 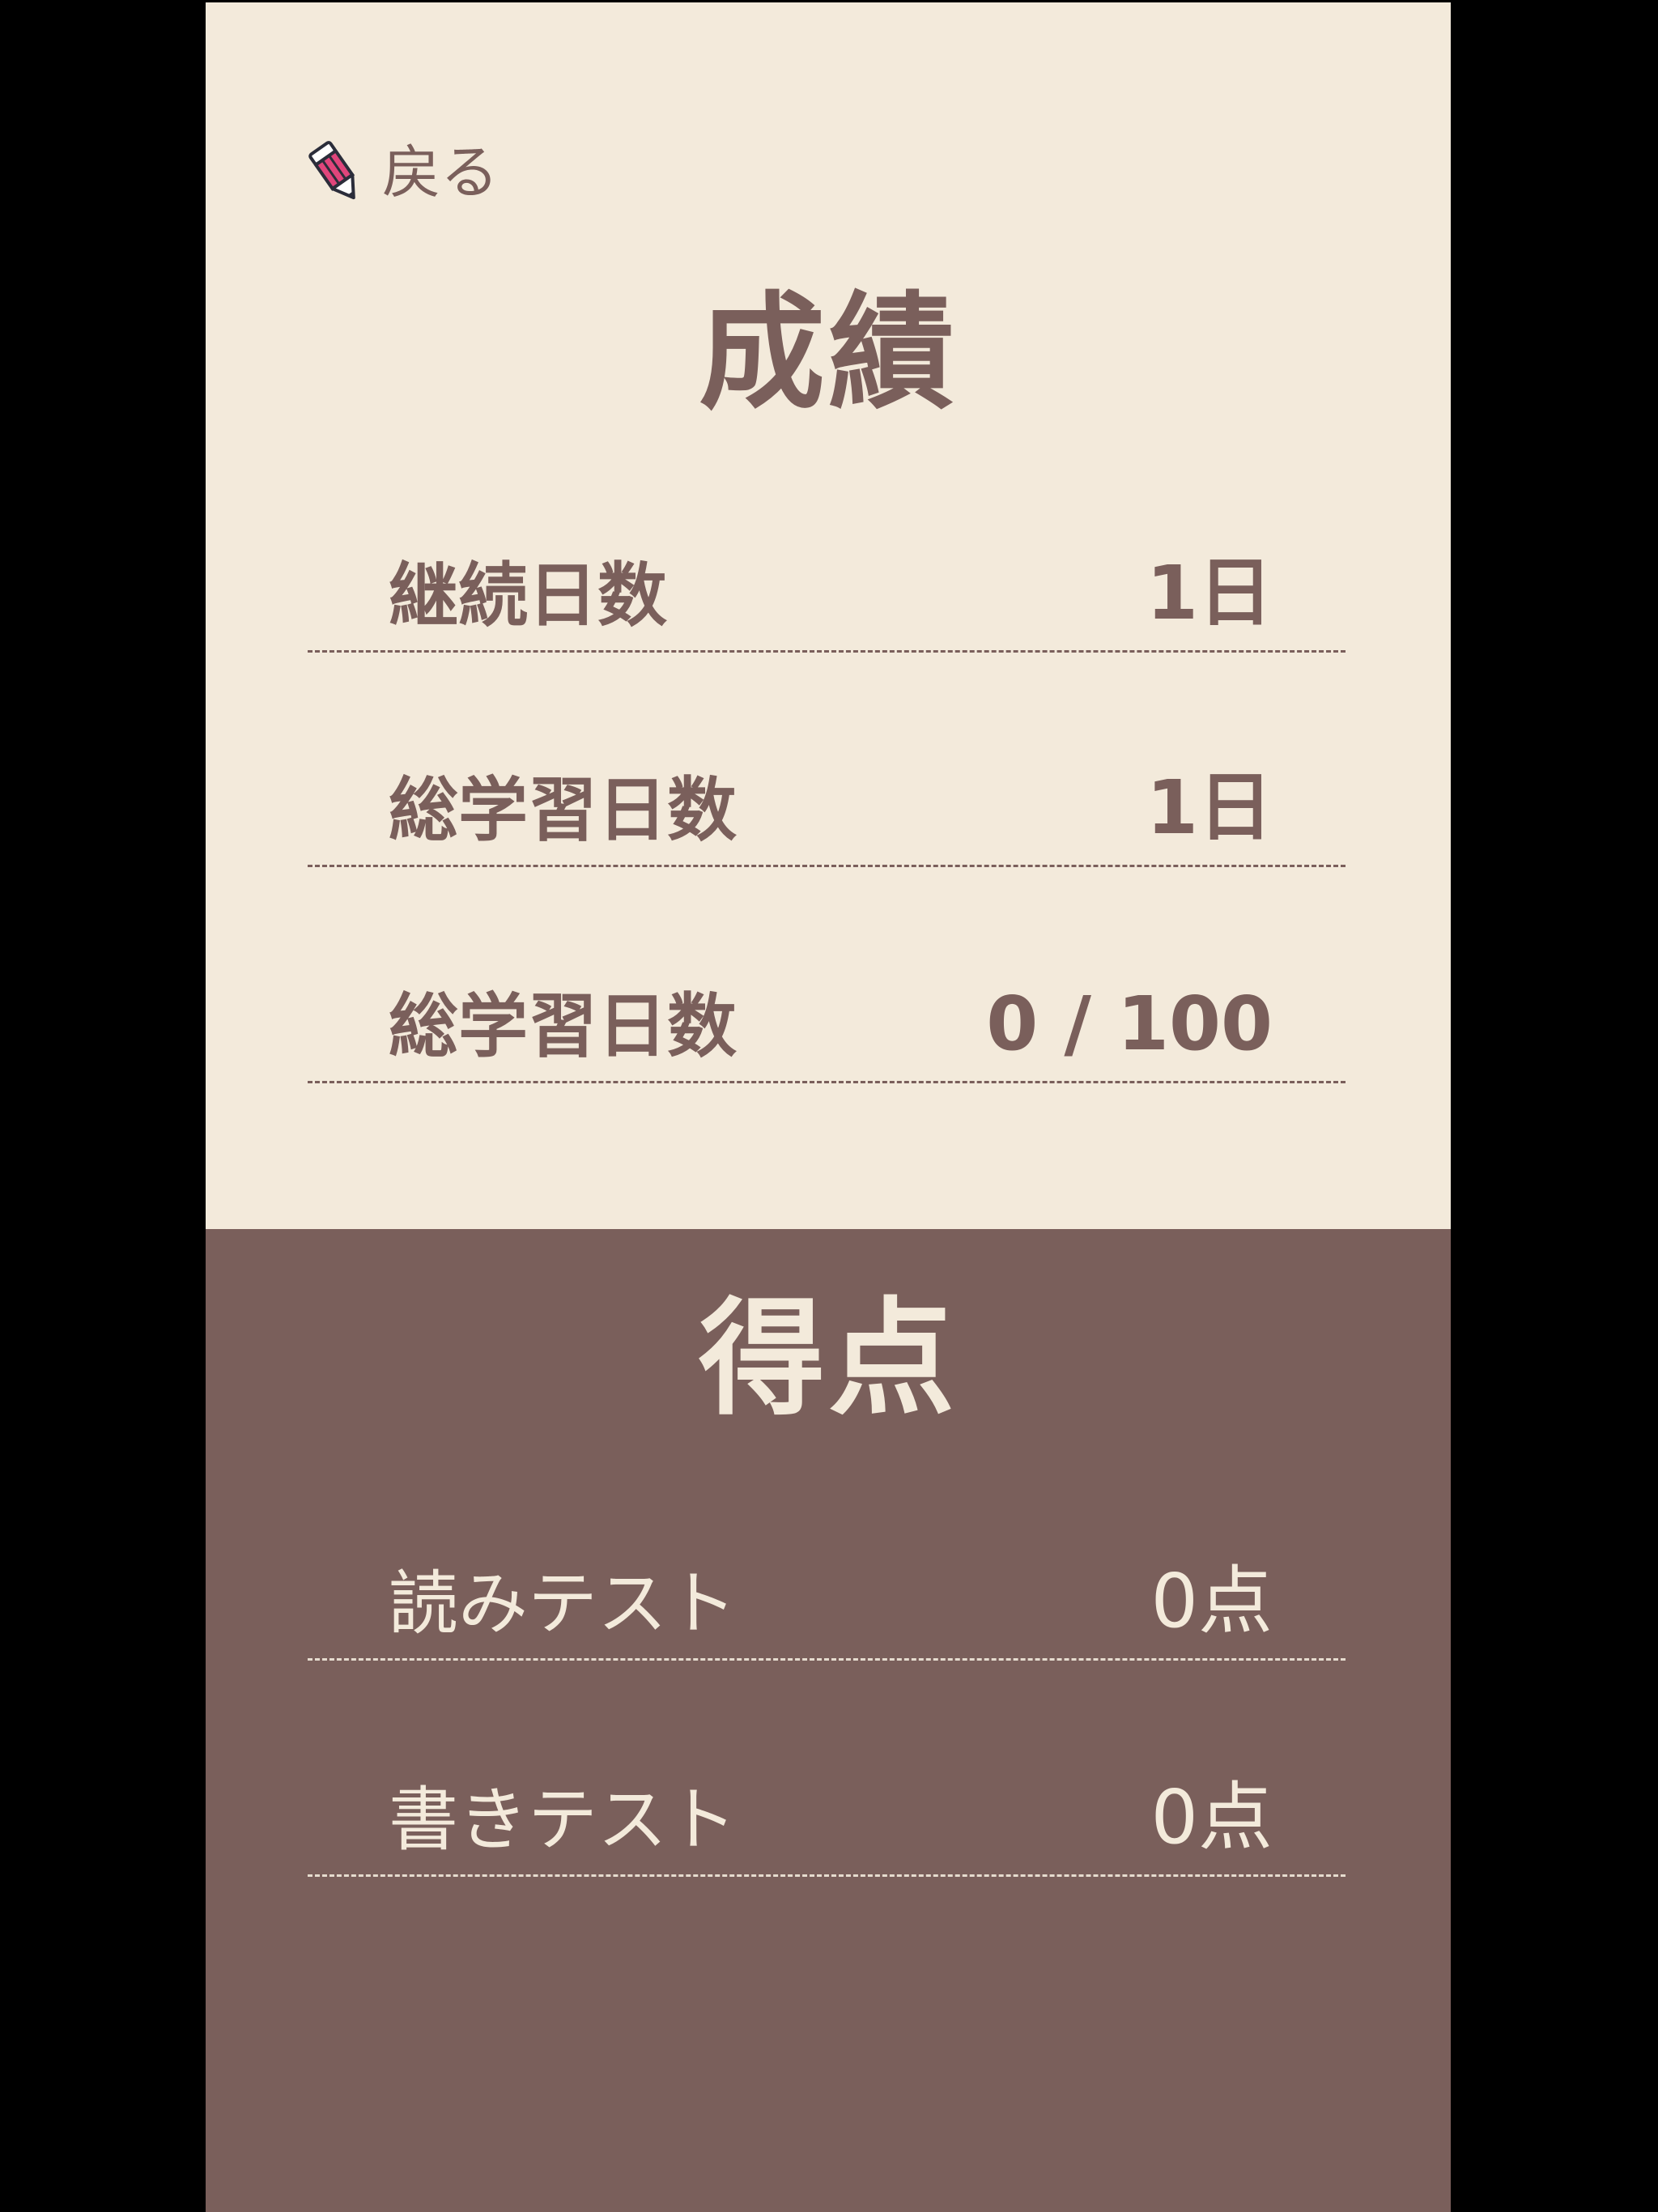 What do you see at coordinates (827, 805) in the screenshot?
I see `record-row-total-days: 総学習日数 1日` at bounding box center [827, 805].